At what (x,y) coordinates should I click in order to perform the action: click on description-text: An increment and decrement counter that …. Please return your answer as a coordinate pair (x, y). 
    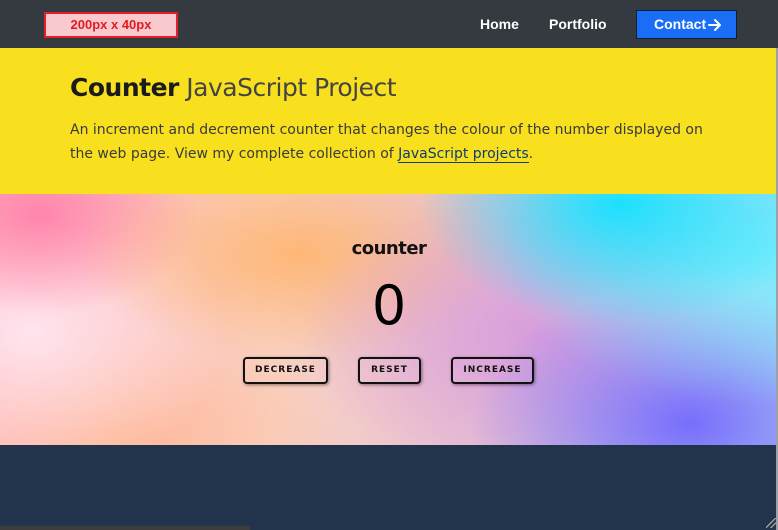
    Looking at the image, I should click on (386, 142).